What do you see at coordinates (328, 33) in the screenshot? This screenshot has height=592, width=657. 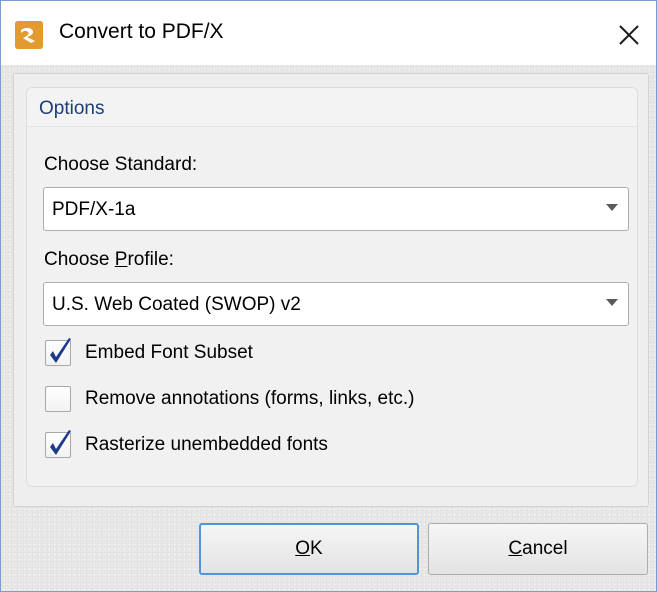 I see `title-bar: Convert to PDF/X` at bounding box center [328, 33].